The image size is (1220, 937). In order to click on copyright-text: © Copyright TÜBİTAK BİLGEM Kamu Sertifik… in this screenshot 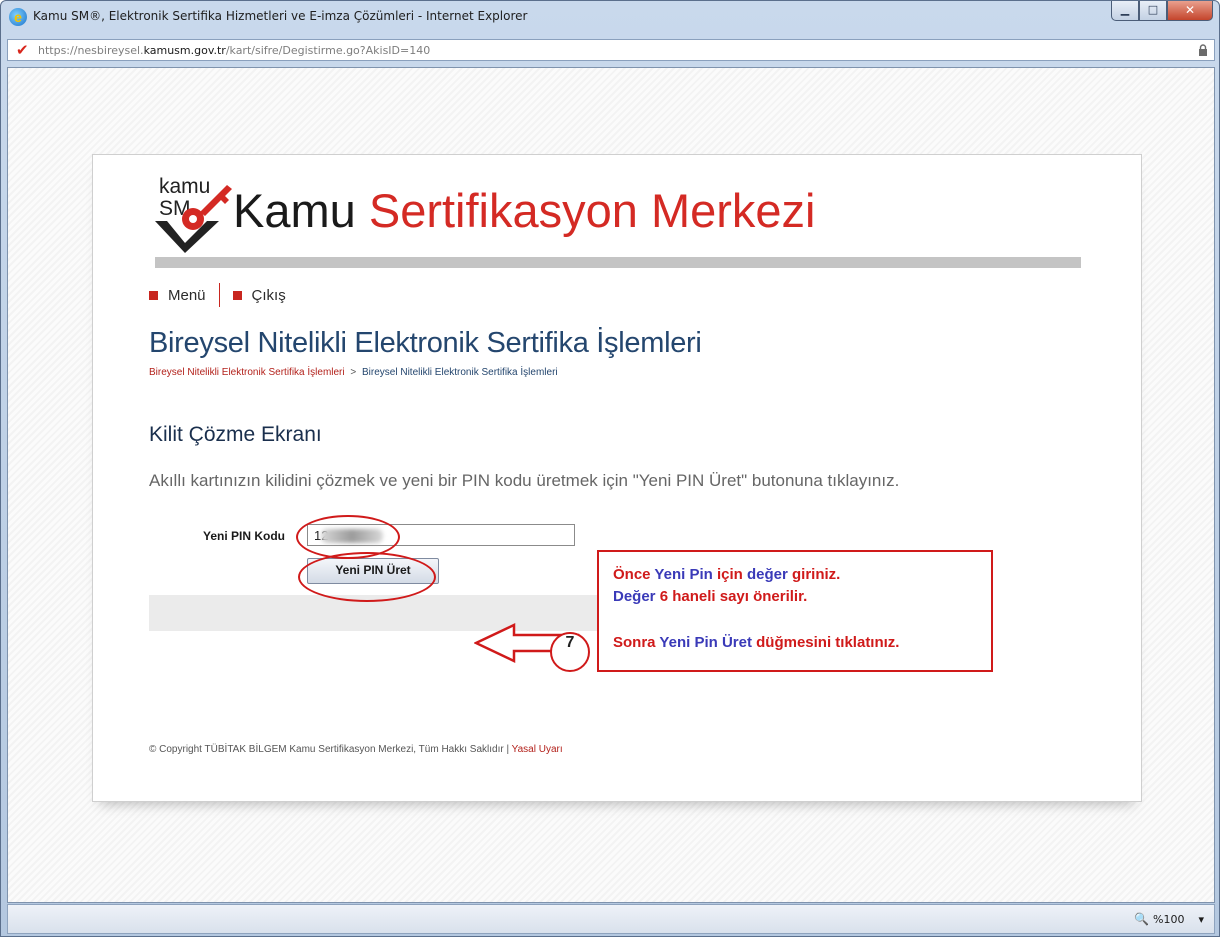, I will do `click(330, 749)`.